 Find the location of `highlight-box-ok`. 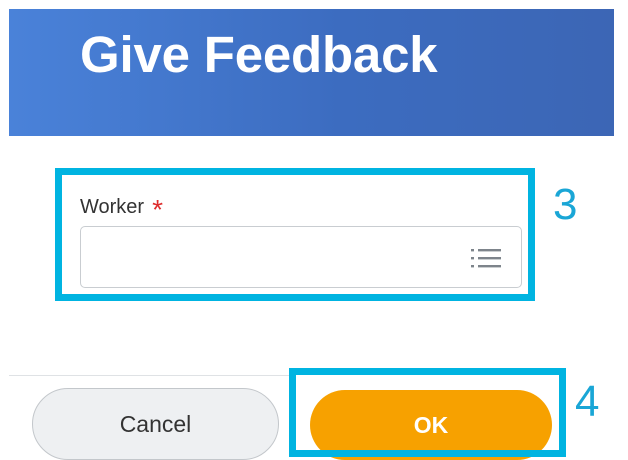

highlight-box-ok is located at coordinates (427, 412).